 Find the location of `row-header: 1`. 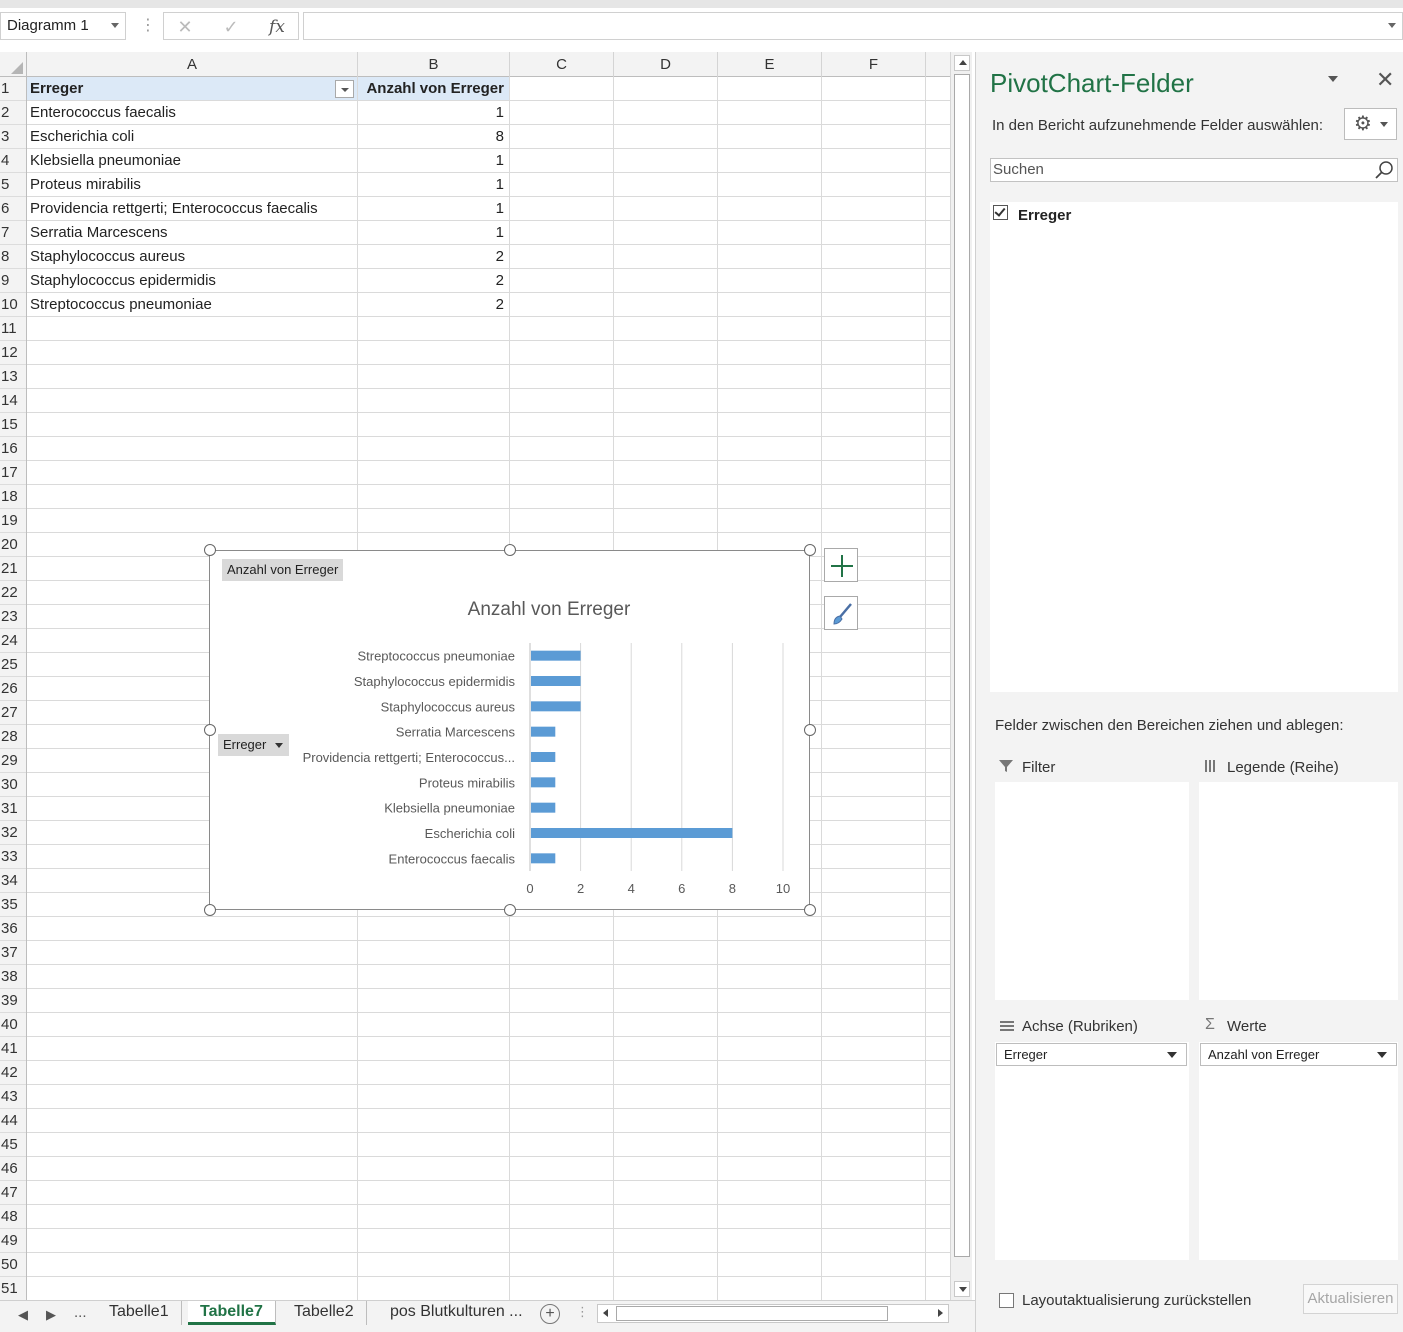

row-header: 1 is located at coordinates (13, 89).